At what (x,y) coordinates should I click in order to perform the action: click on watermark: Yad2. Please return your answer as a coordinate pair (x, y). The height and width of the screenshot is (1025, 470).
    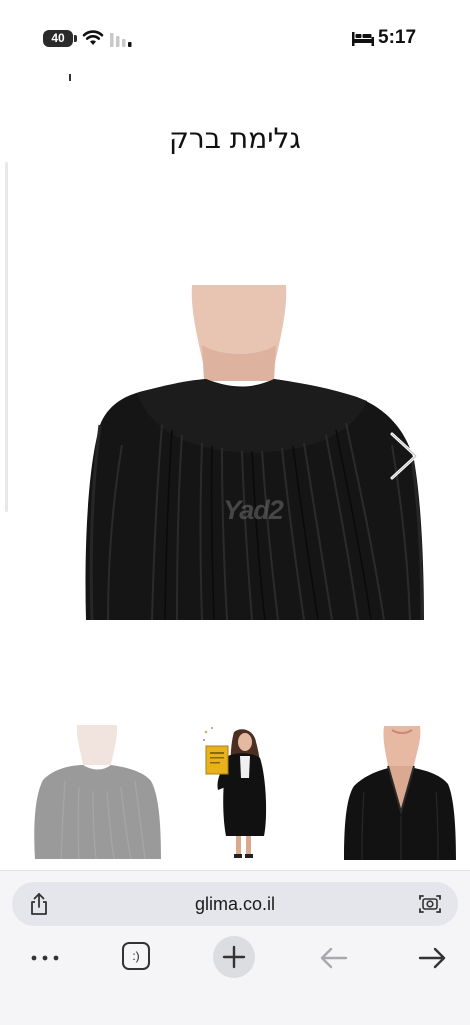
    Looking at the image, I should click on (253, 510).